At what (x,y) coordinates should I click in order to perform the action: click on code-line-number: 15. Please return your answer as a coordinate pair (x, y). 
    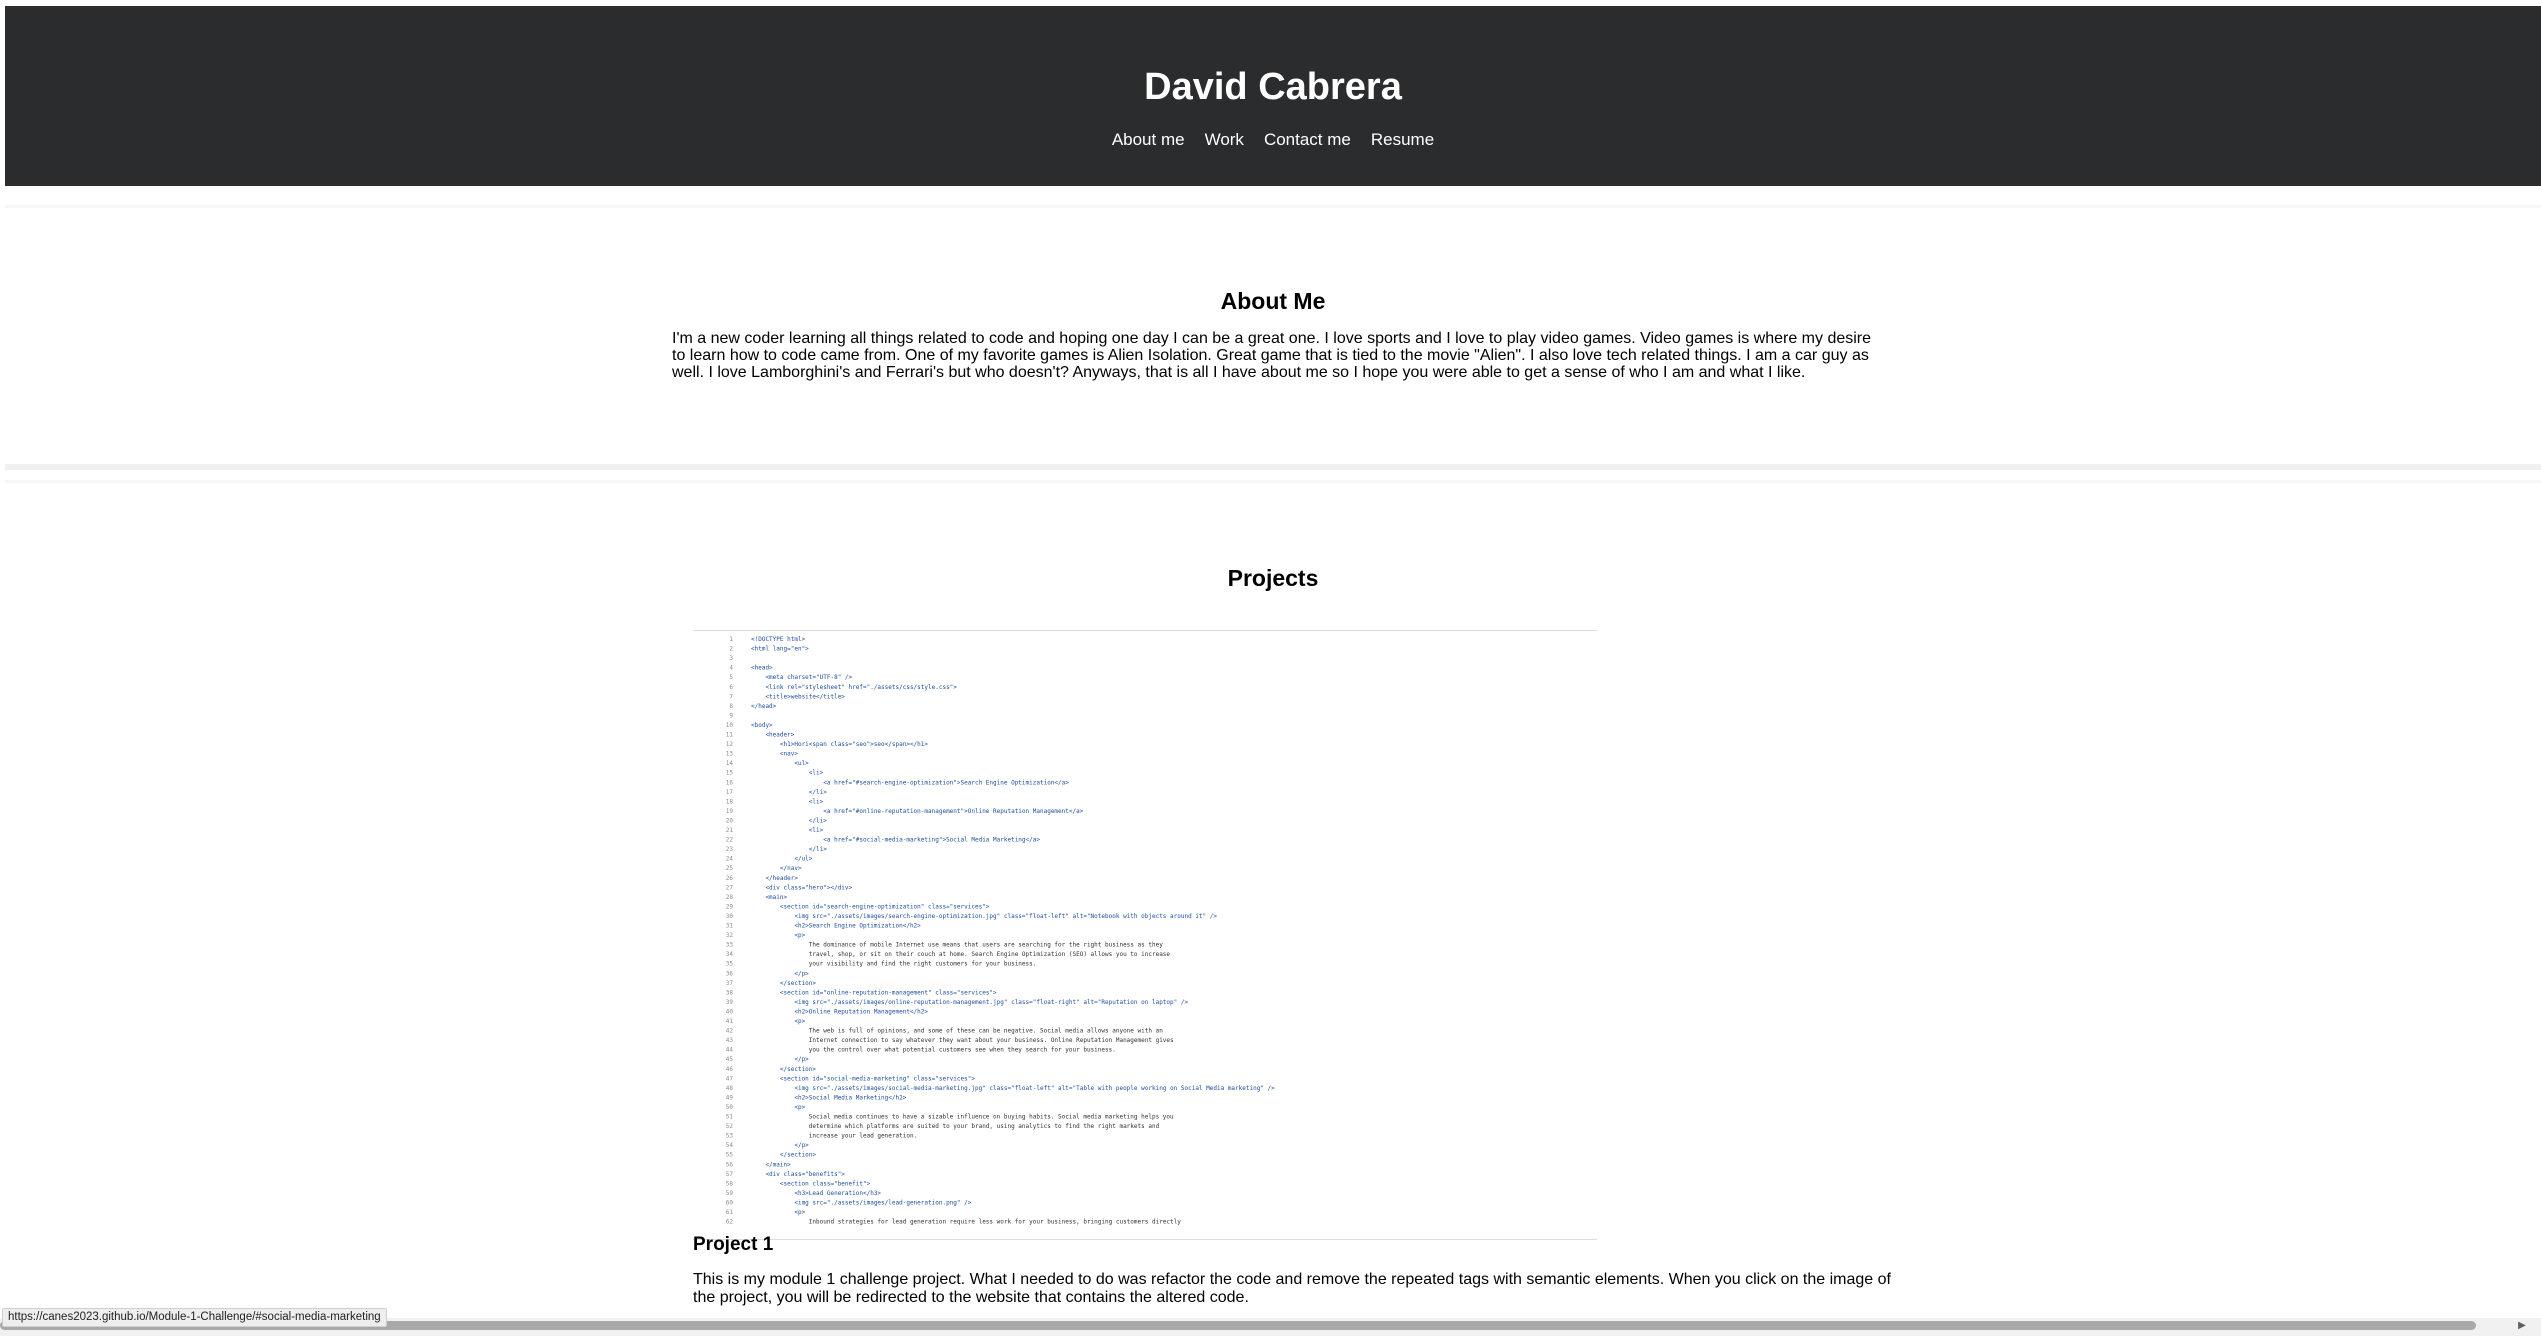
    Looking at the image, I should click on (730, 773).